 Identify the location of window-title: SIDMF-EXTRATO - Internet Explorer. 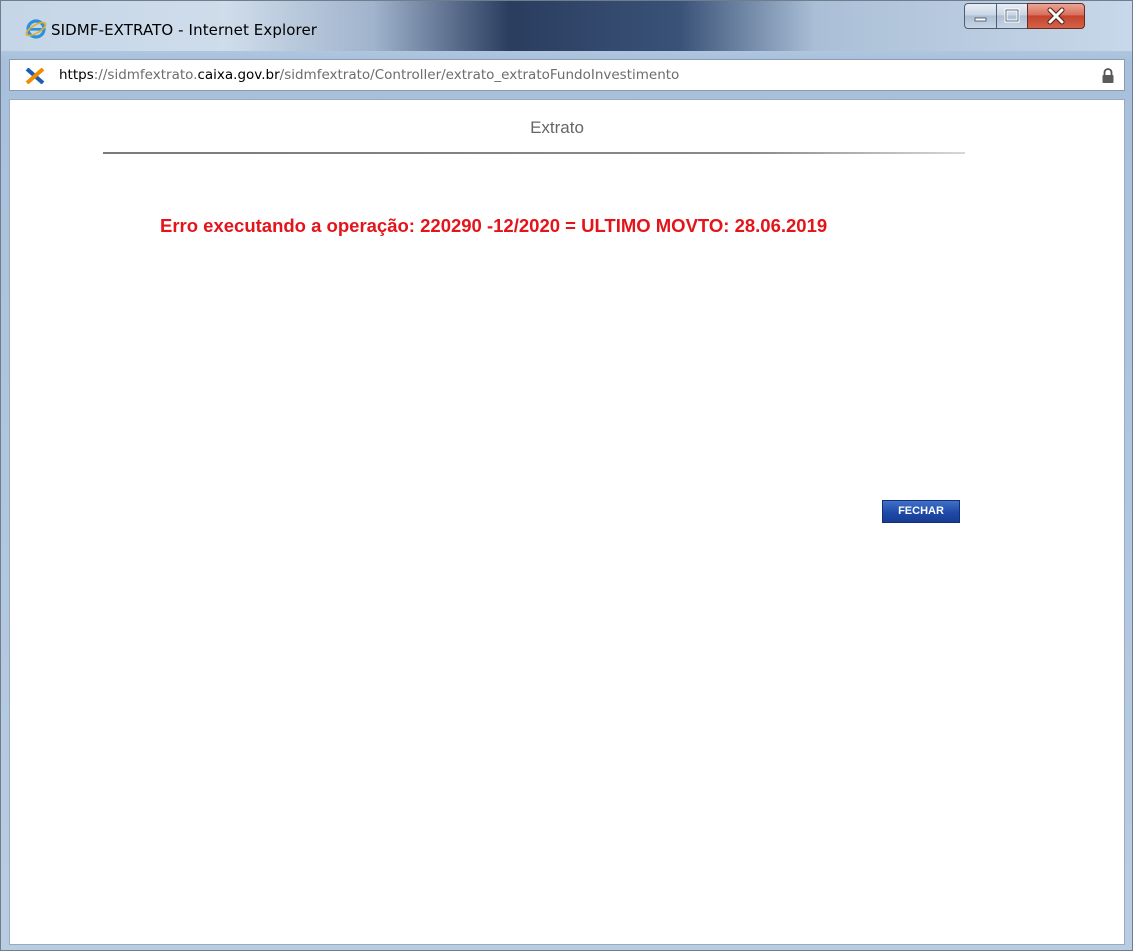
(184, 30).